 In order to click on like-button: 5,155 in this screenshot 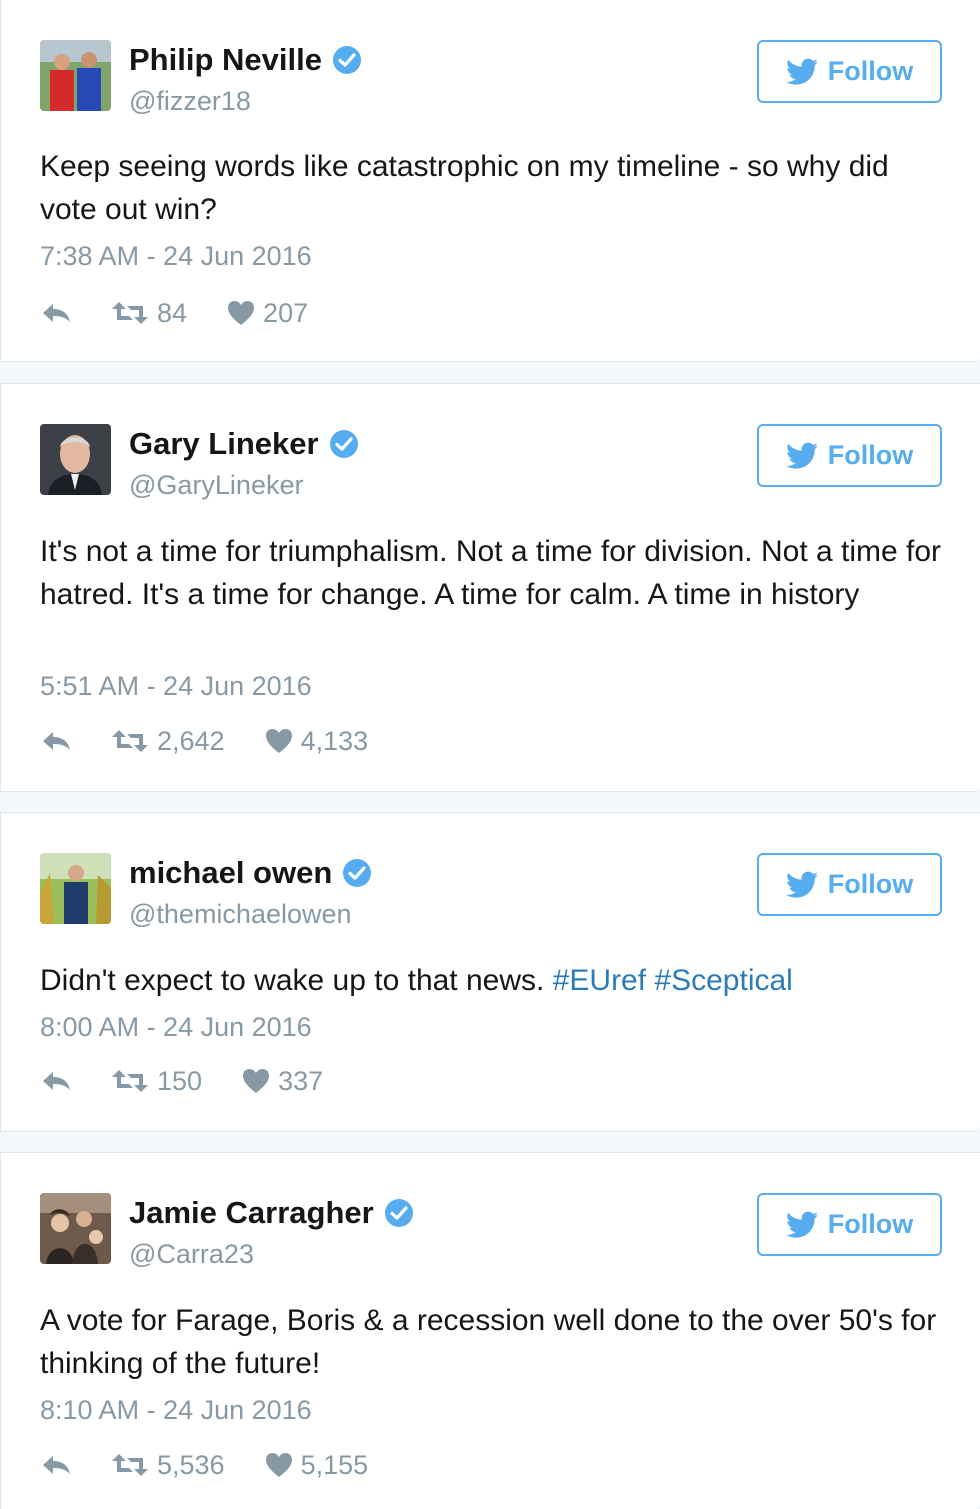, I will do `click(317, 1465)`.